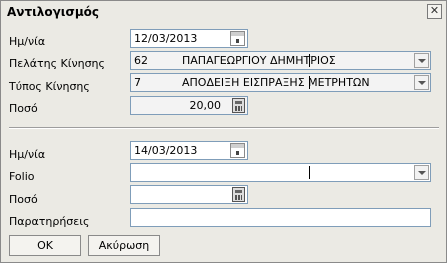  What do you see at coordinates (434, 11) in the screenshot?
I see `close-button: ✕` at bounding box center [434, 11].